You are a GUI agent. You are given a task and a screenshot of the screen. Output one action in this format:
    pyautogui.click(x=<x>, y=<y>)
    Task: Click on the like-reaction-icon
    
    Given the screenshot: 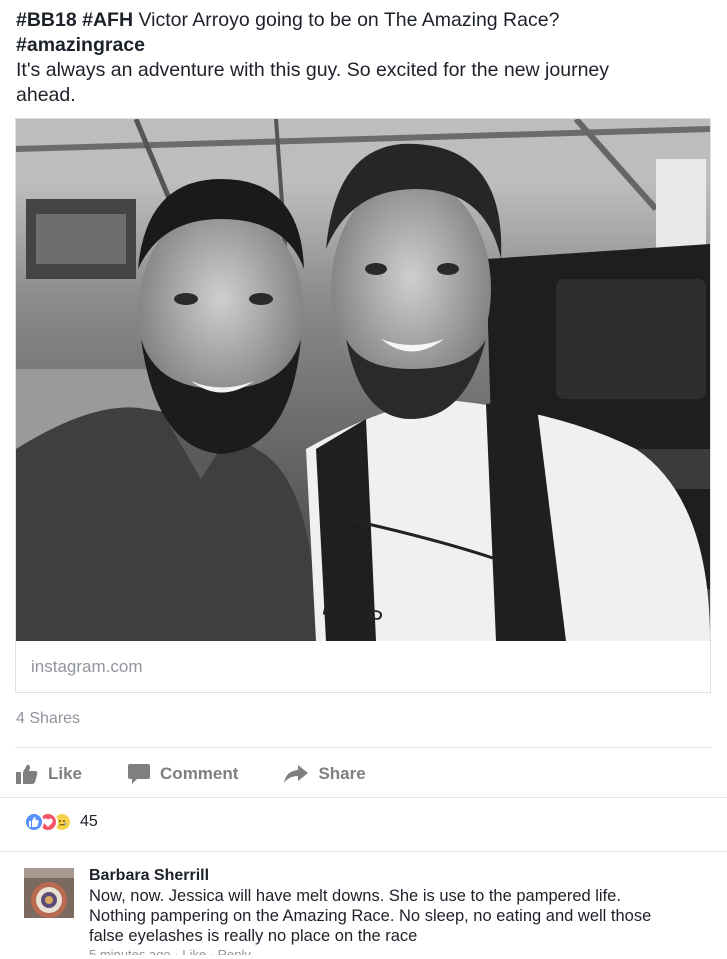 What is the action you would take?
    pyautogui.click(x=34, y=822)
    